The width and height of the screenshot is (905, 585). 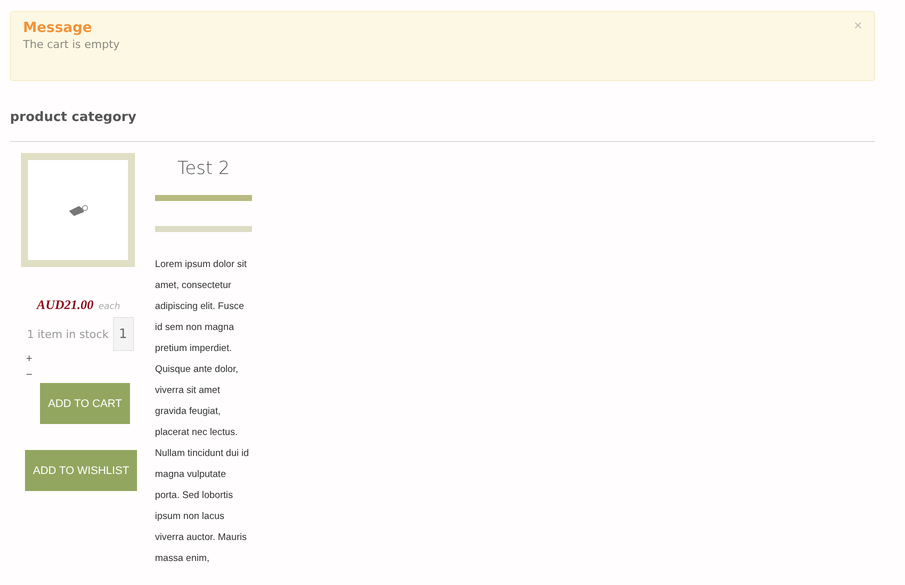 What do you see at coordinates (109, 307) in the screenshot?
I see `price-unit: each` at bounding box center [109, 307].